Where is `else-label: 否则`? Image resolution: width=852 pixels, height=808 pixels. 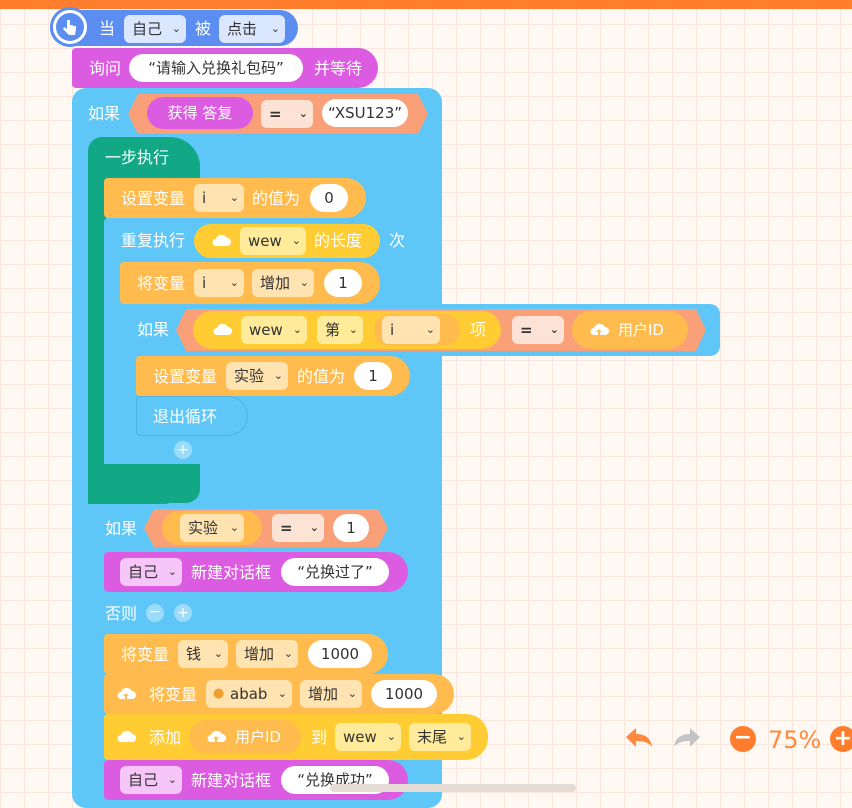
else-label: 否则 is located at coordinates (121, 613).